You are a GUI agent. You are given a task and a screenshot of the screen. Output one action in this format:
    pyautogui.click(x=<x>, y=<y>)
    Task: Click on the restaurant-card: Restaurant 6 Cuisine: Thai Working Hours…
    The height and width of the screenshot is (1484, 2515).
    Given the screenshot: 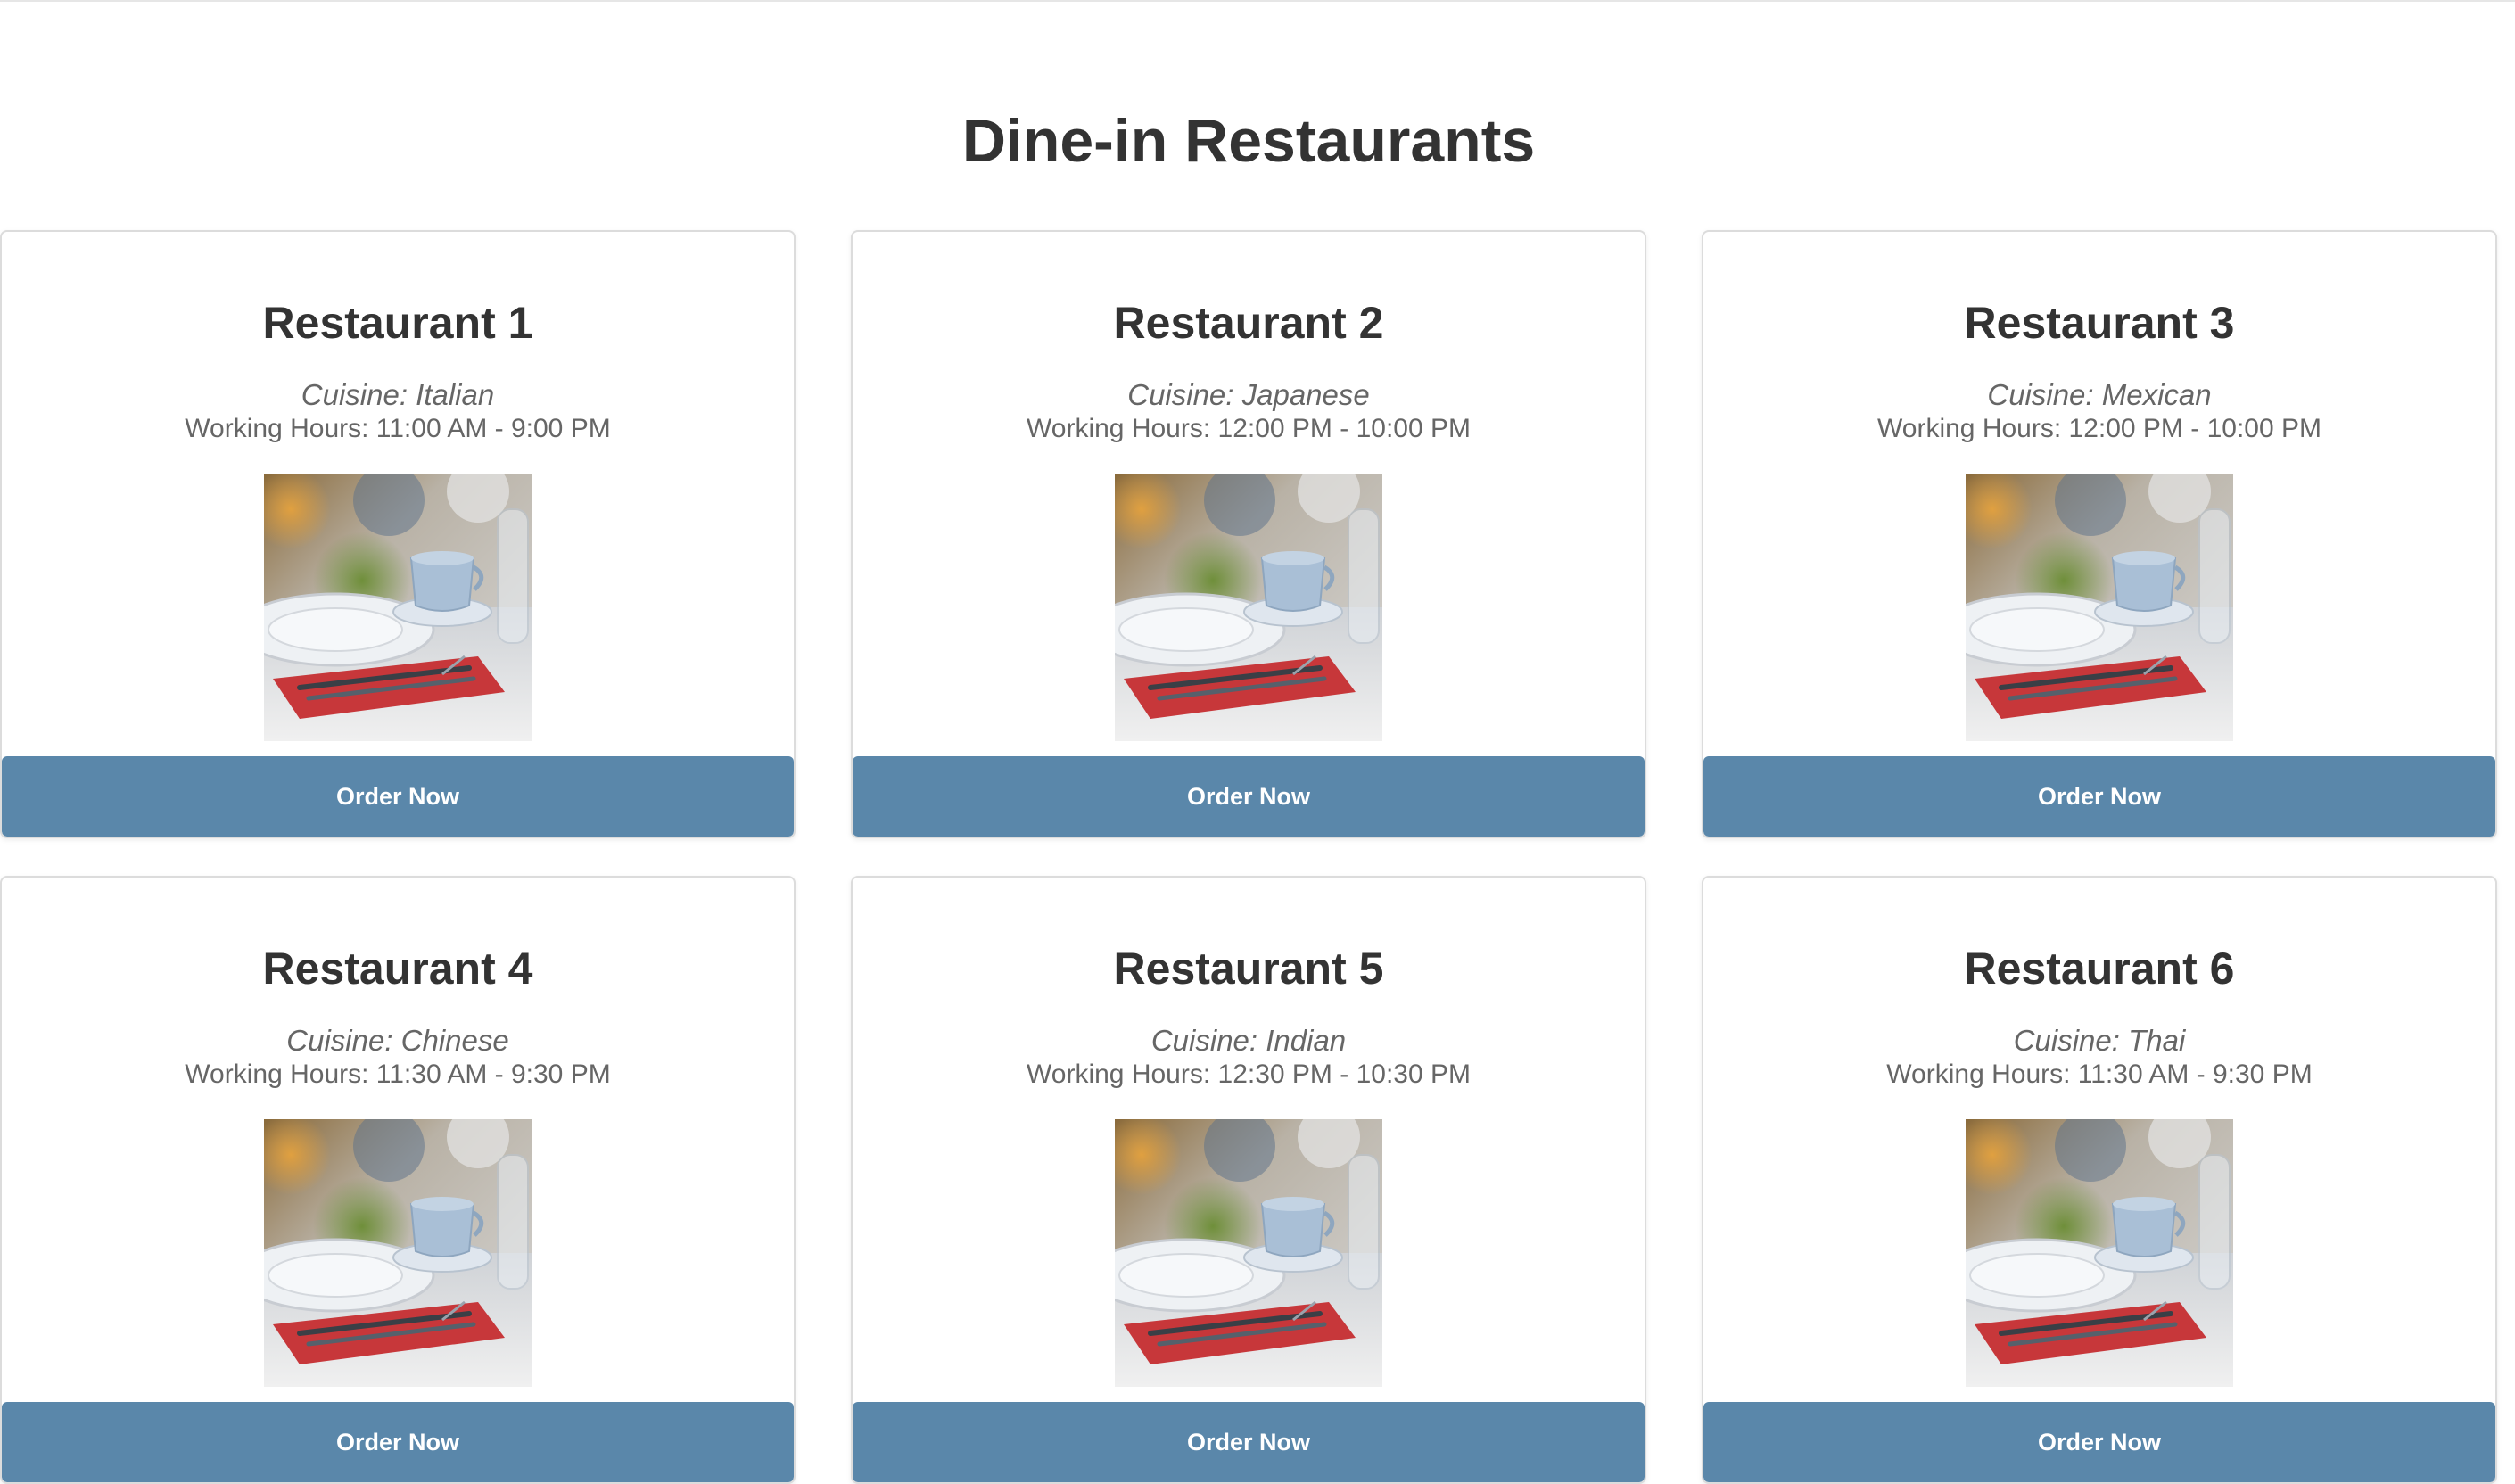 What is the action you would take?
    pyautogui.click(x=2099, y=1180)
    